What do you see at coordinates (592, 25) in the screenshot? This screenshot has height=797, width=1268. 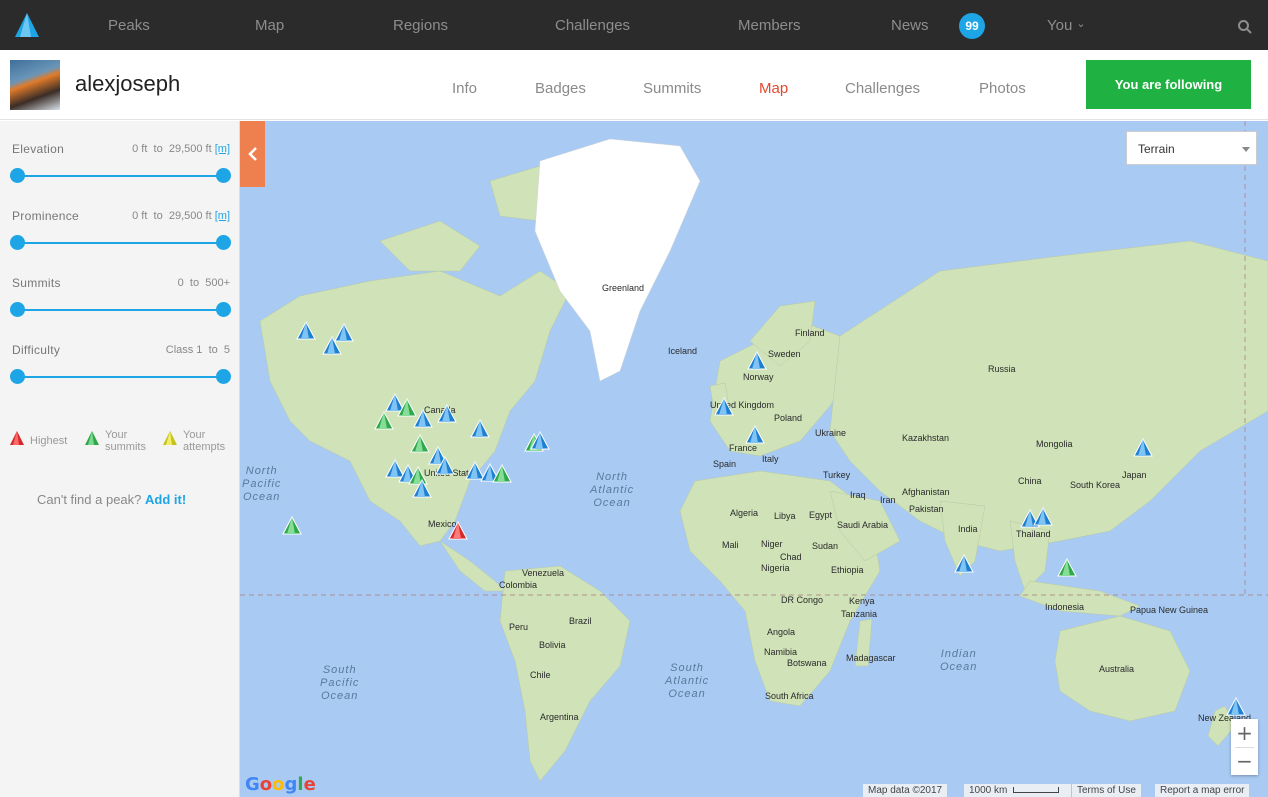 I see `nav-challenges: Challenges` at bounding box center [592, 25].